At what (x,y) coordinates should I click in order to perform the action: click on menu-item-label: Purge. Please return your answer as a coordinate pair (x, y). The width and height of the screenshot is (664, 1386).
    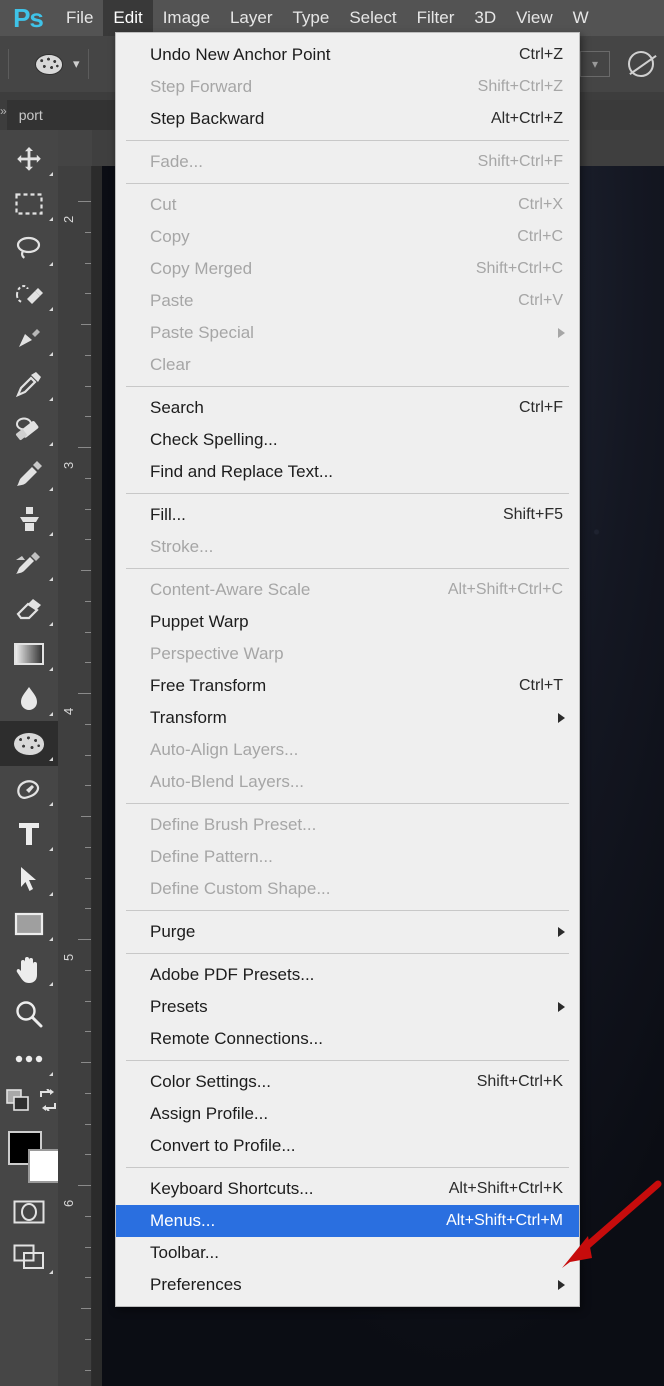
    Looking at the image, I should click on (173, 931).